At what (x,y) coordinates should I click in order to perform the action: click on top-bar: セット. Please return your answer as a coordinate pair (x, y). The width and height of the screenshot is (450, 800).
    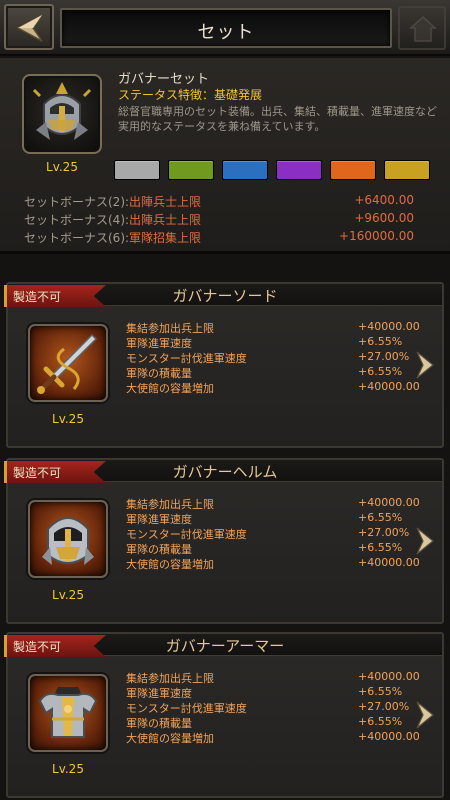
    Looking at the image, I should click on (225, 28).